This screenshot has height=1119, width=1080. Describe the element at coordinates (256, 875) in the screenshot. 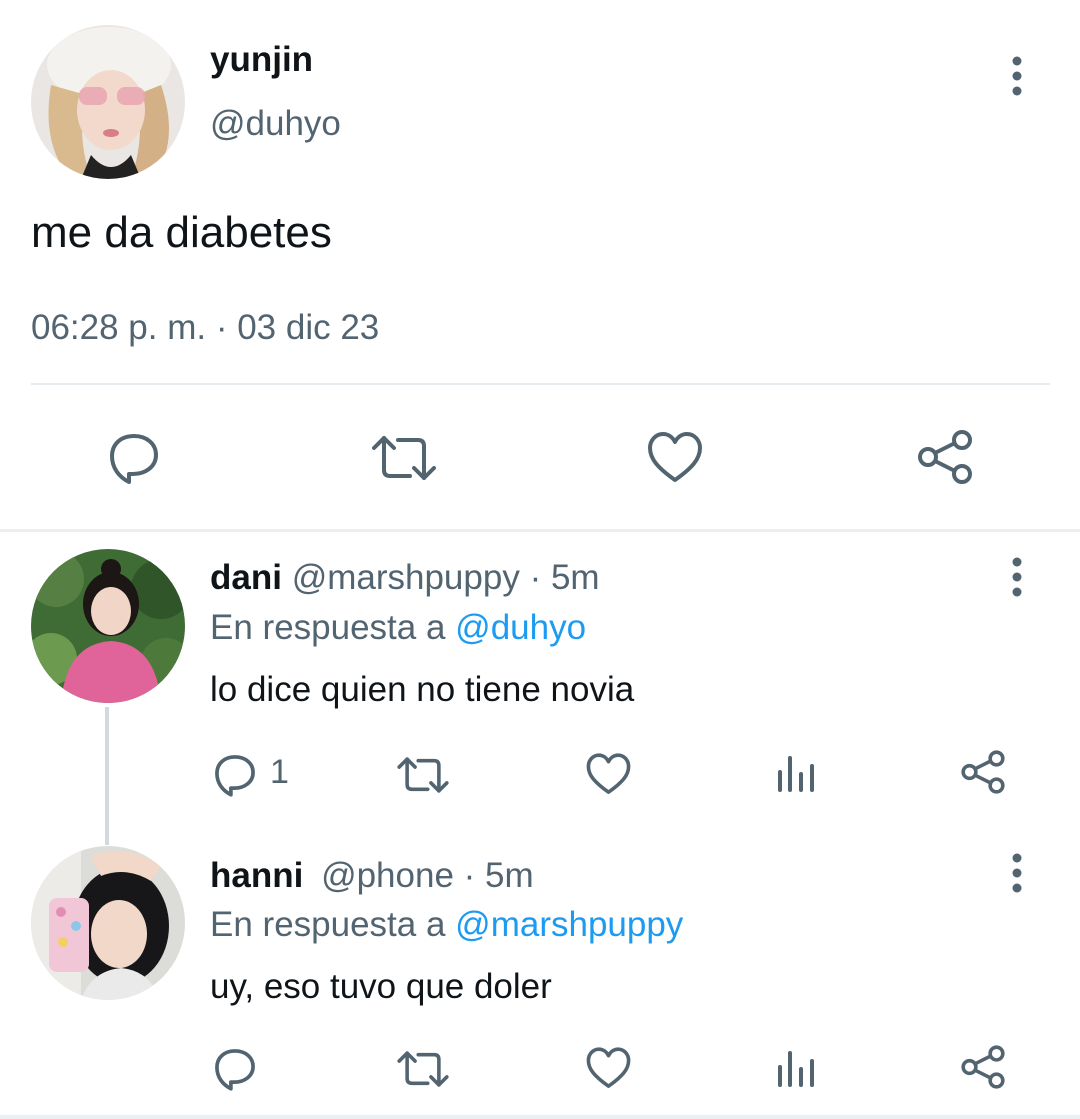

I see `author-name: hanni` at that location.